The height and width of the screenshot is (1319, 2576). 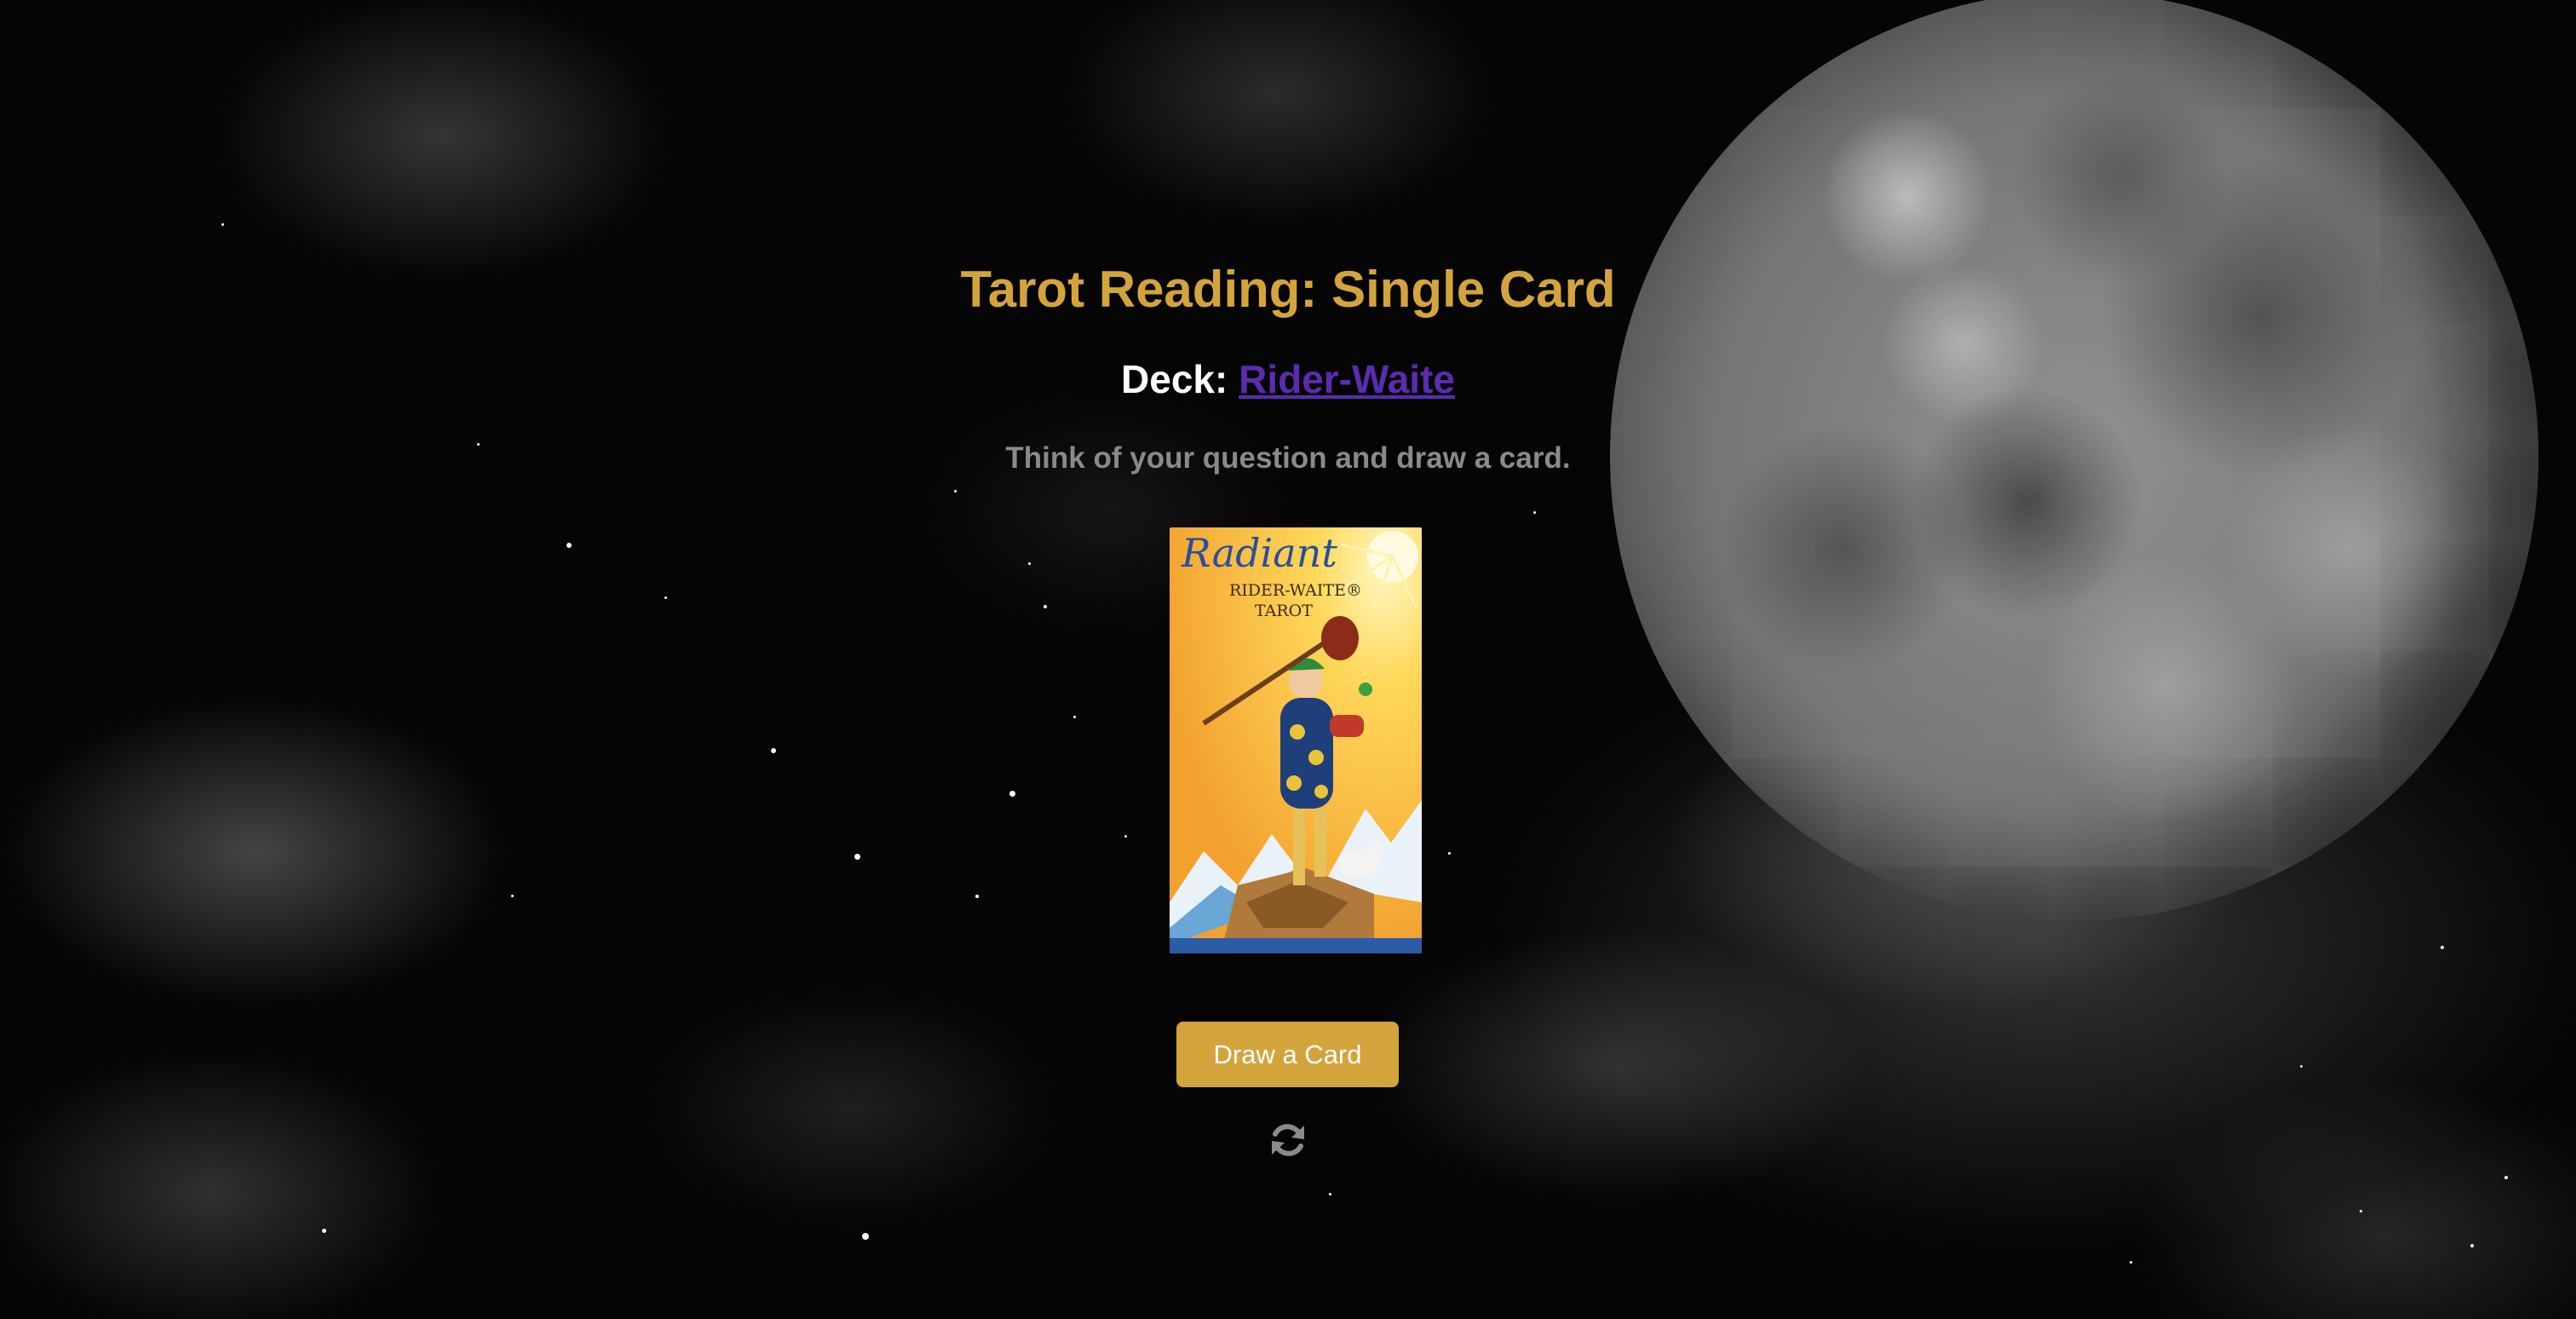 I want to click on deck-link-rider-waite: Rider-Waite, so click(x=1347, y=379).